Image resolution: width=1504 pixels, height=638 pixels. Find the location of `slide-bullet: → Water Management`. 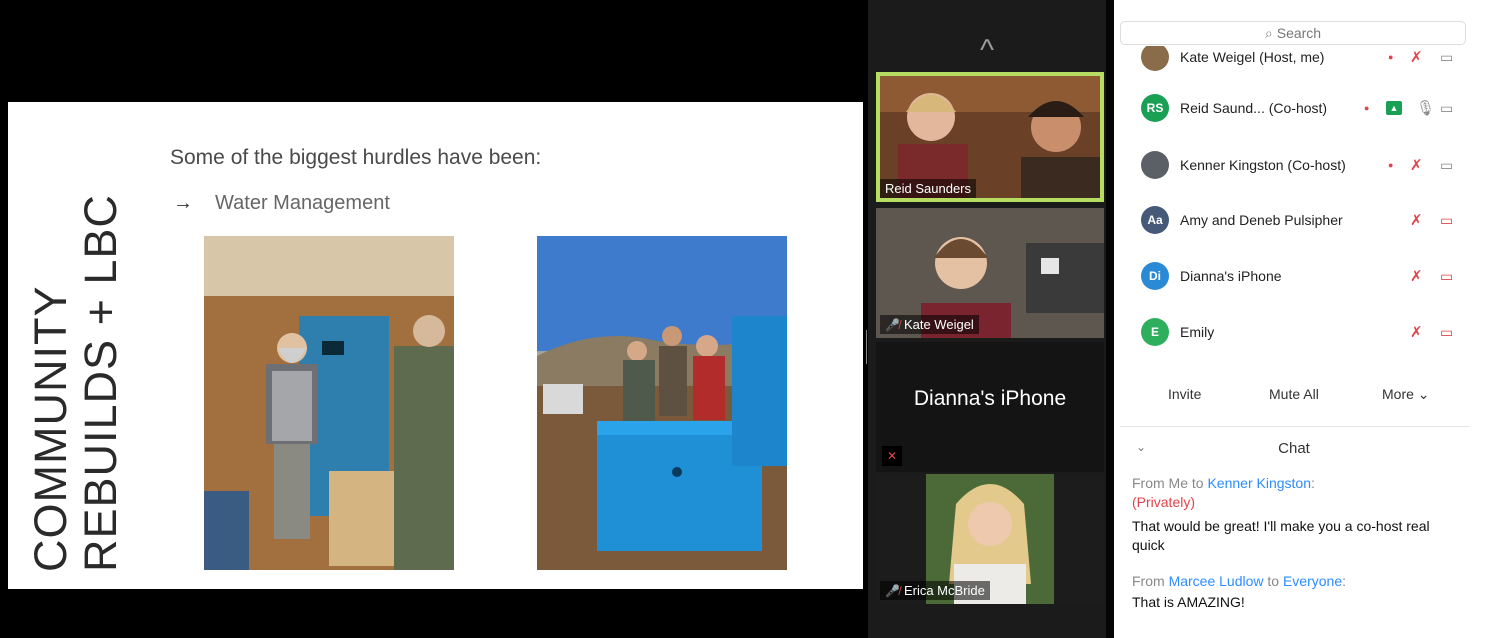

slide-bullet: → Water Management is located at coordinates (281, 203).